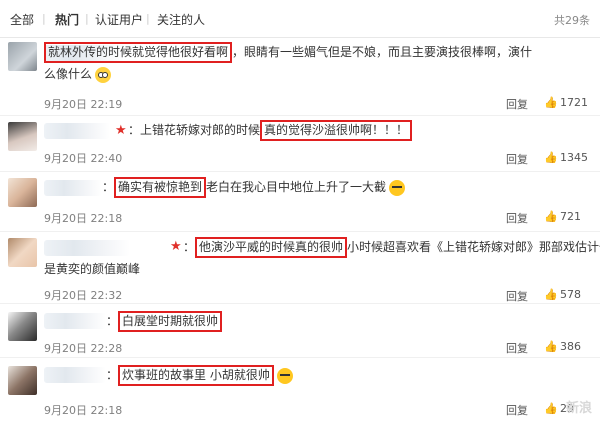 The image size is (600, 423). Describe the element at coordinates (83, 295) in the screenshot. I see `comment-timestamp: 9月20日 22:32` at that location.